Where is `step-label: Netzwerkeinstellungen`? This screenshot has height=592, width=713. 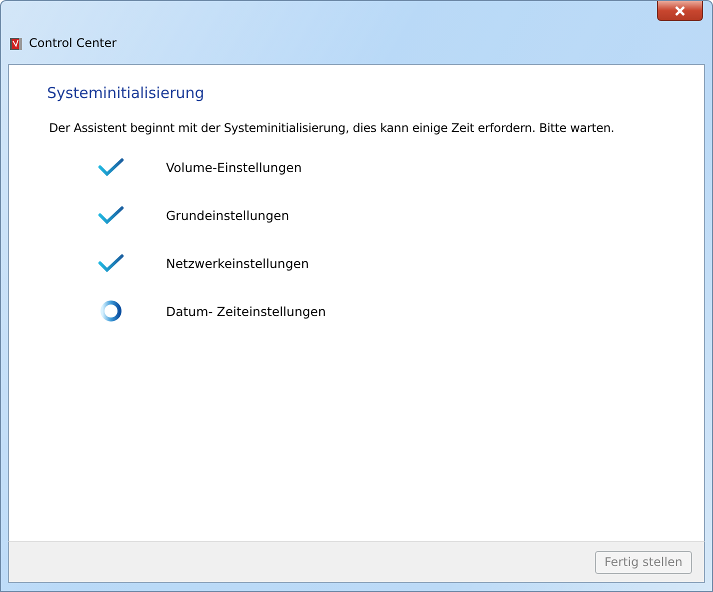 step-label: Netzwerkeinstellungen is located at coordinates (237, 263).